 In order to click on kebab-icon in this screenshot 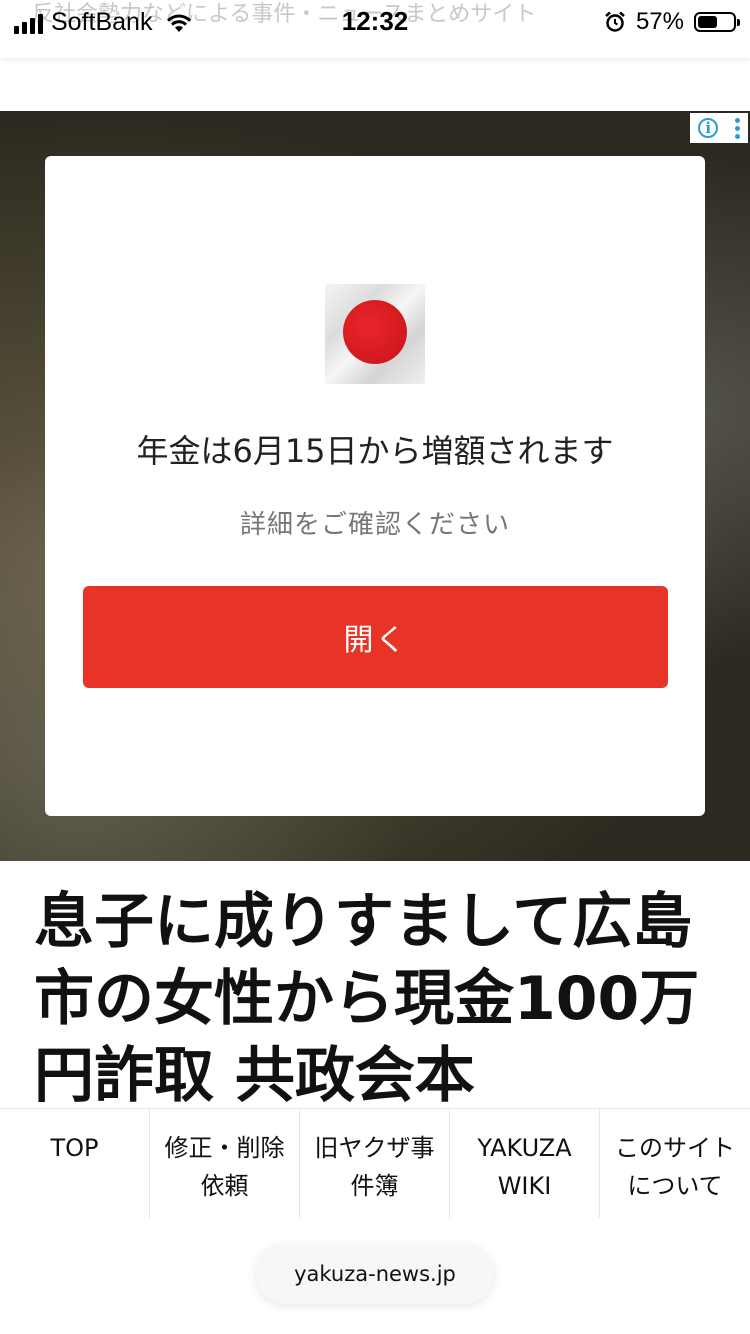, I will do `click(737, 128)`.